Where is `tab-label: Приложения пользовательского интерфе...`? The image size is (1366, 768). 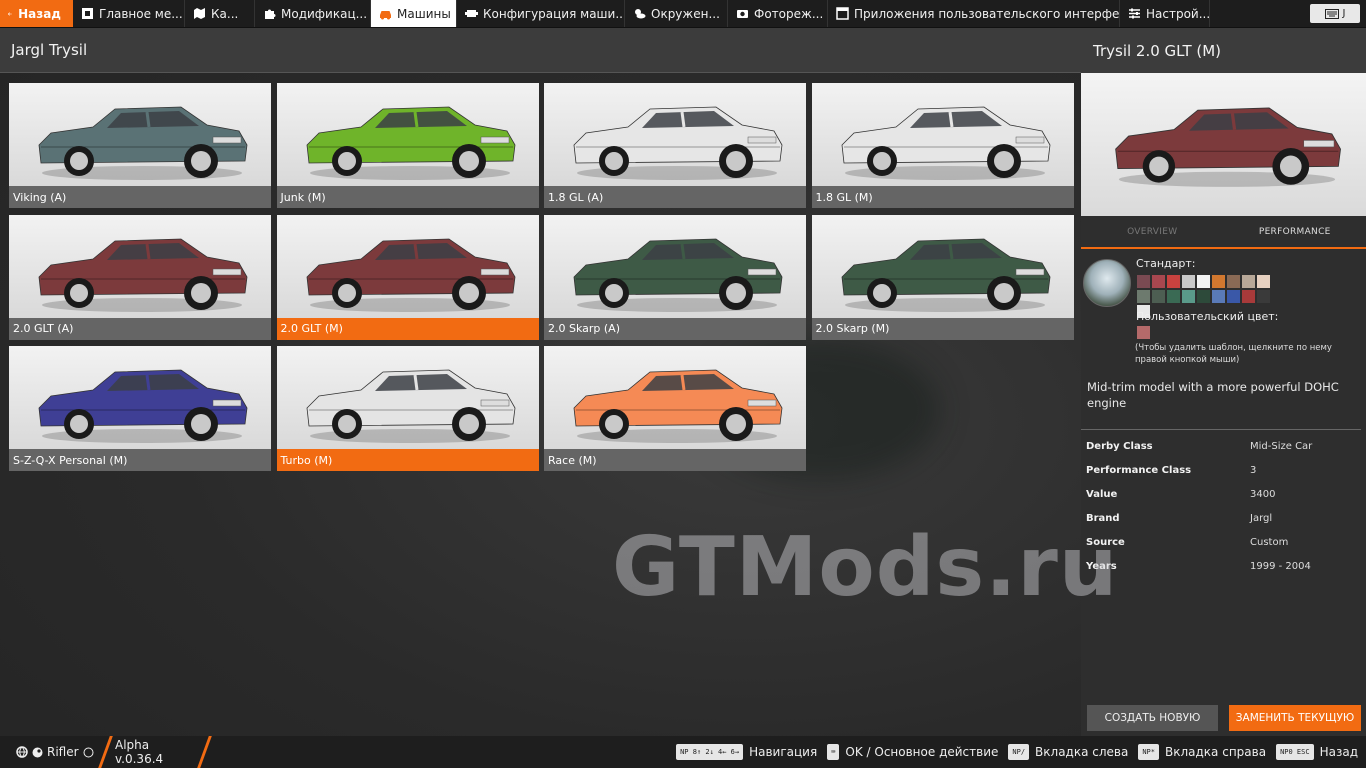 tab-label: Приложения пользовательского интерфе... is located at coordinates (987, 13).